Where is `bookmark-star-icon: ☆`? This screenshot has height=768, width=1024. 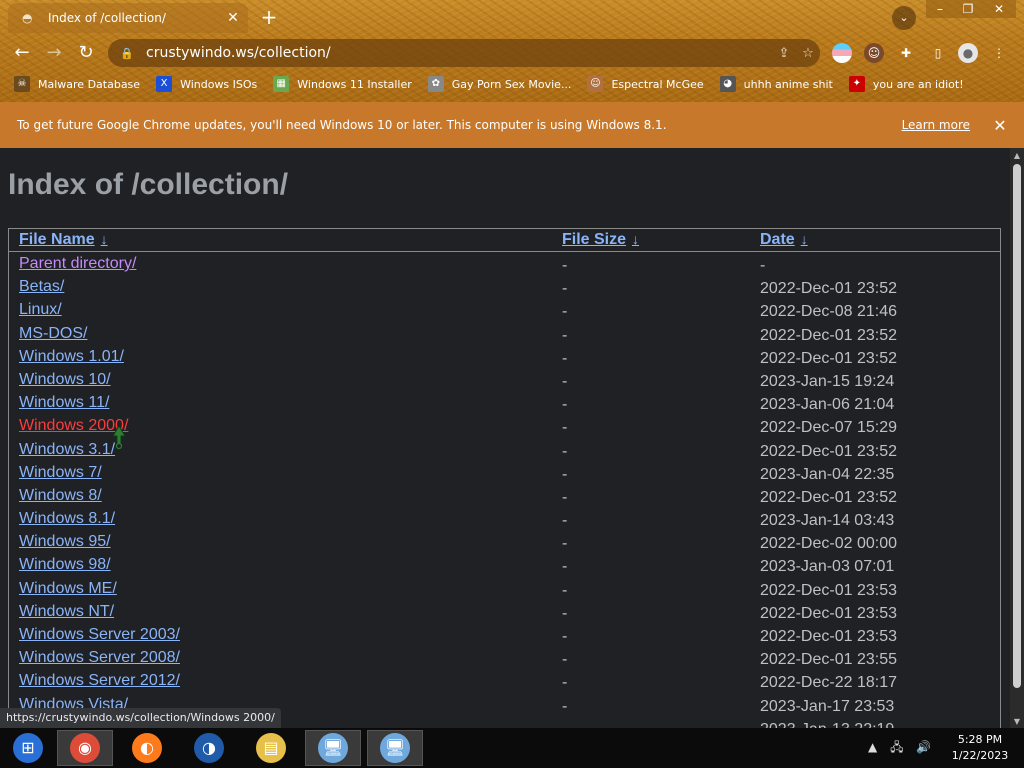
bookmark-star-icon: ☆ is located at coordinates (808, 53).